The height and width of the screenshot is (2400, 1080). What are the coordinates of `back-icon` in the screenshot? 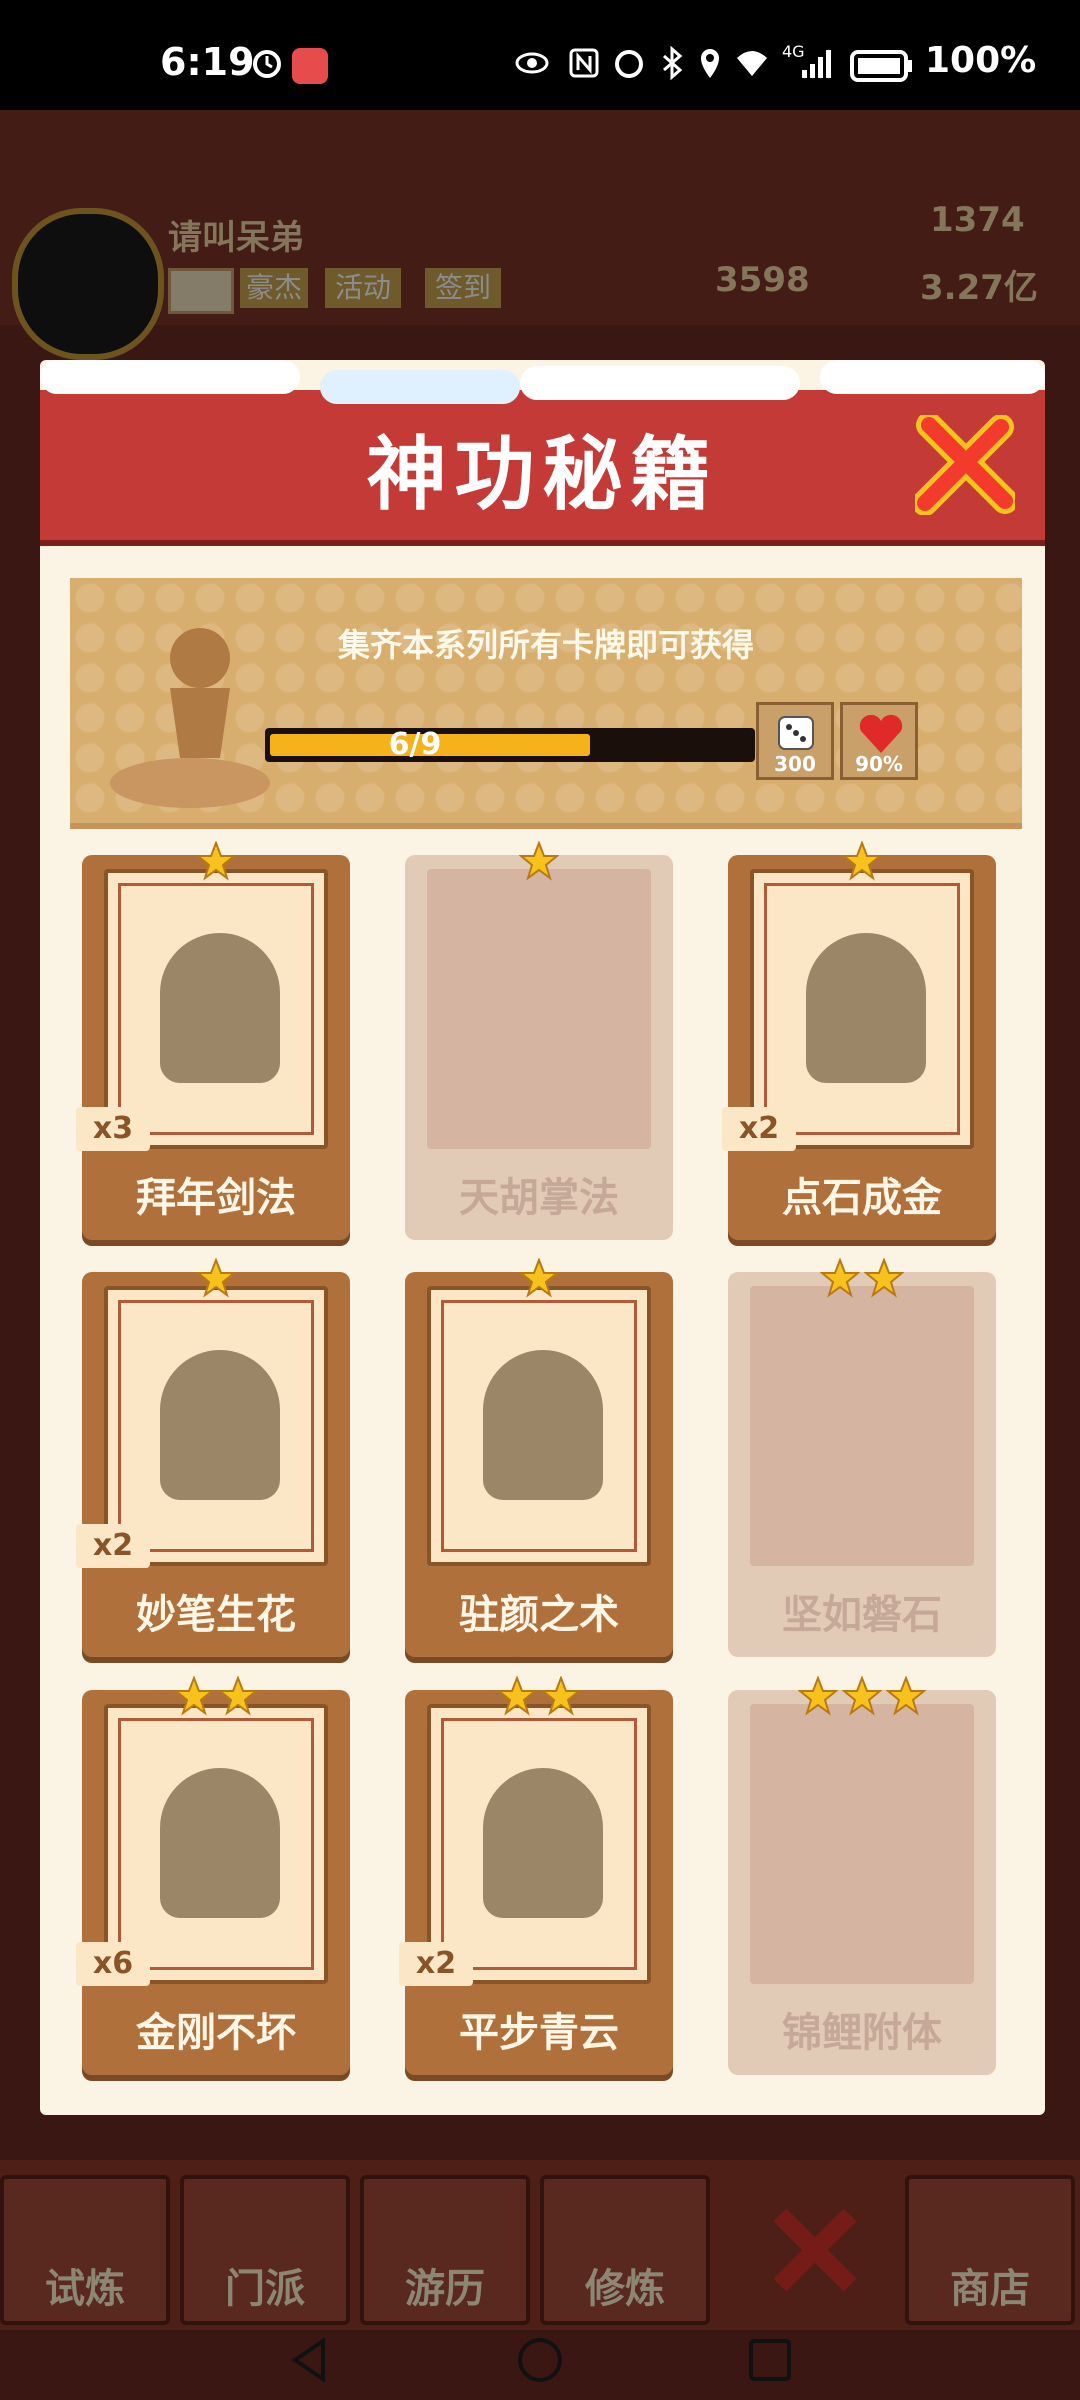 It's located at (310, 2360).